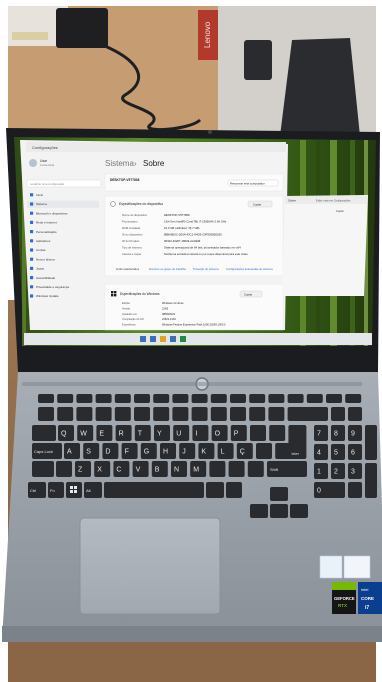 The image size is (382, 682). I want to click on key: Y, so click(162, 433).